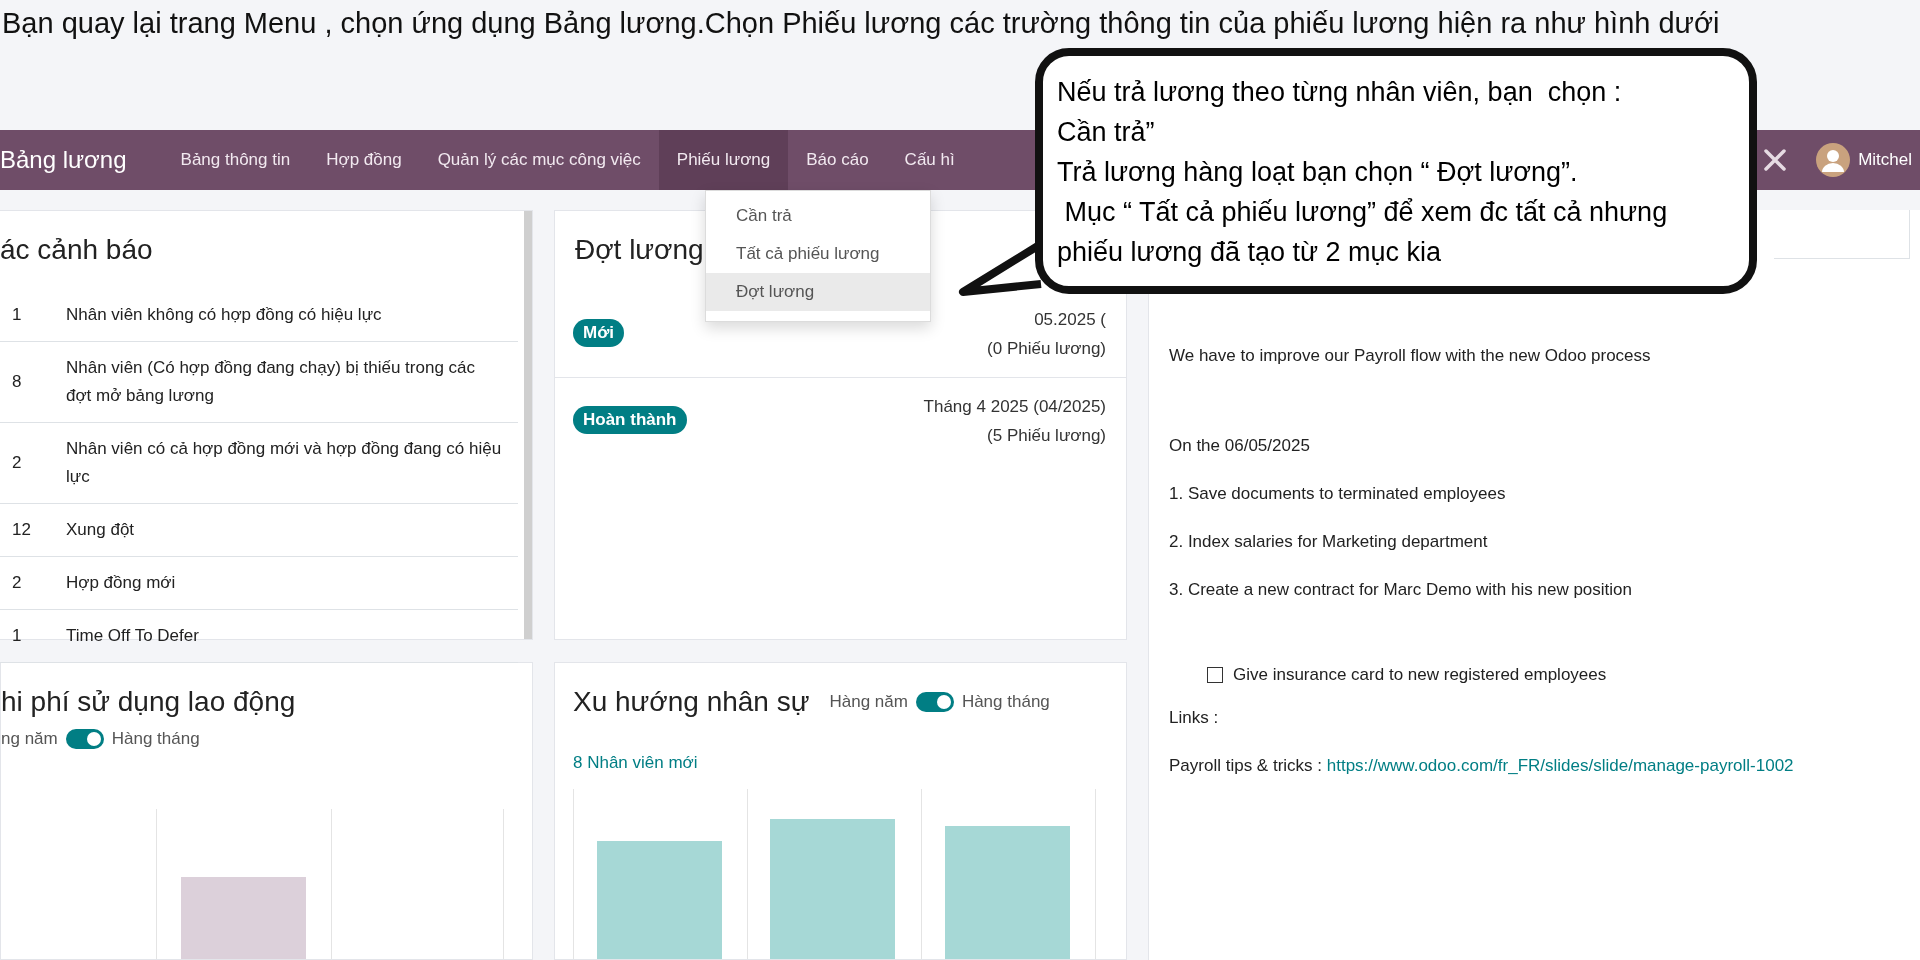  Describe the element at coordinates (1775, 160) in the screenshot. I see `tools-icon` at that location.